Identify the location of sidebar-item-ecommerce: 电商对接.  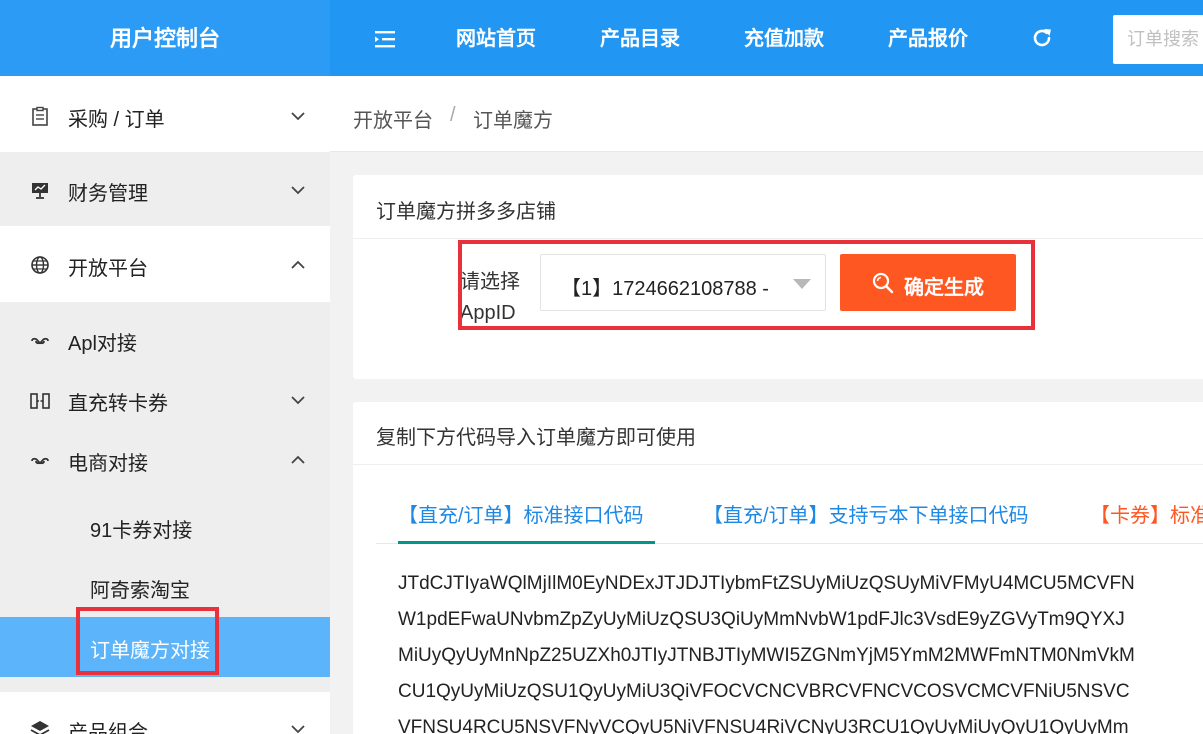
(165, 462).